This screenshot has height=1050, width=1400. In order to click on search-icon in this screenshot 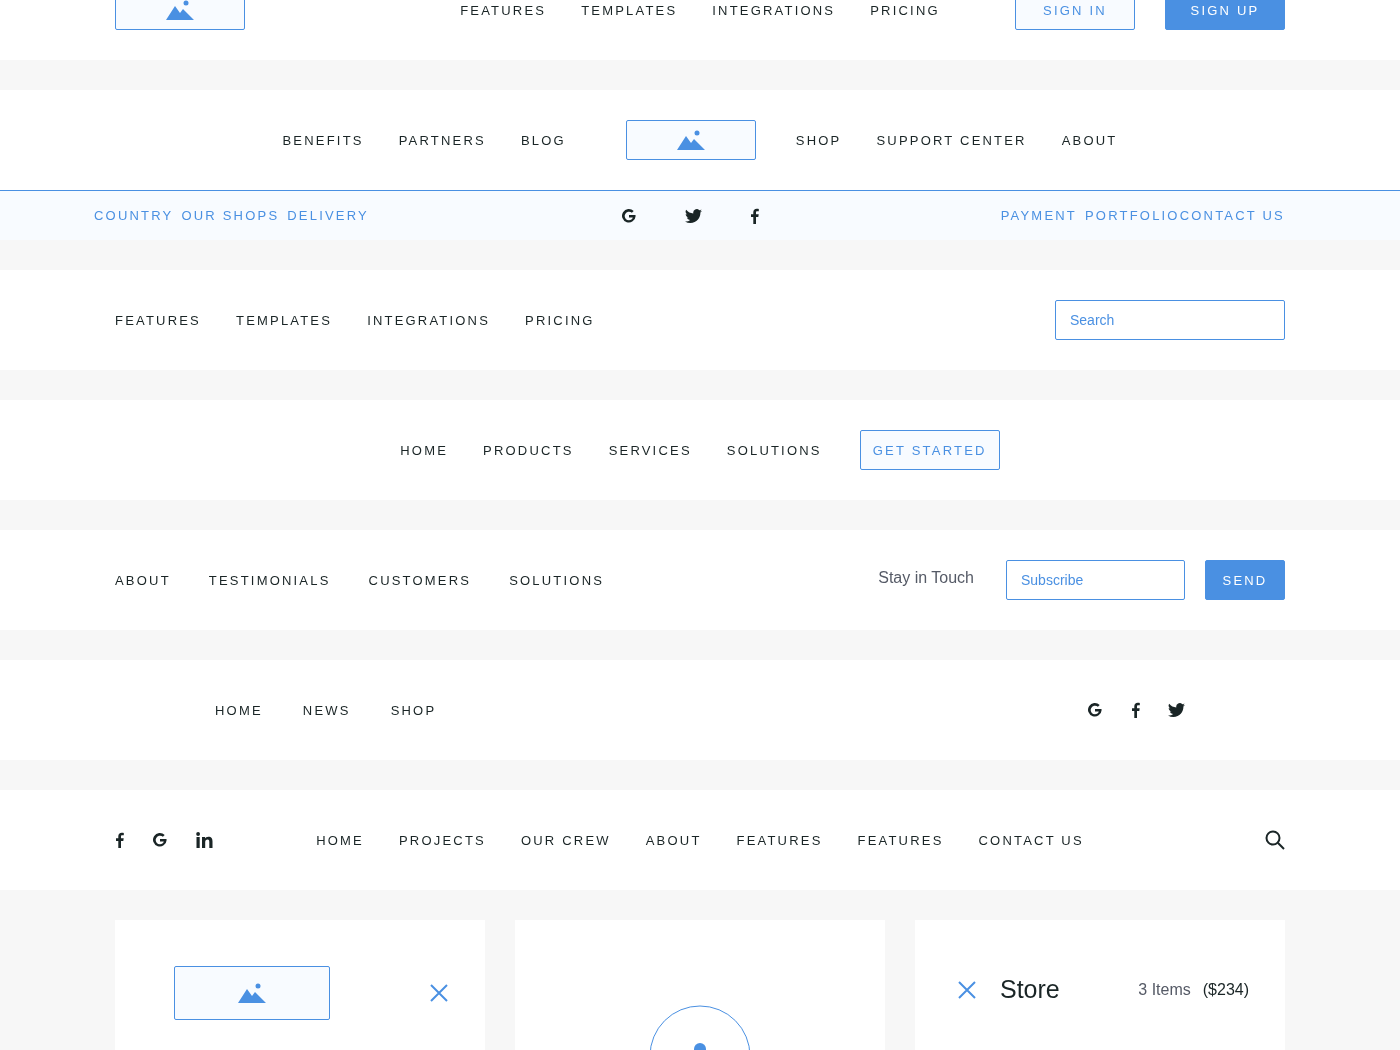, I will do `click(1275, 840)`.